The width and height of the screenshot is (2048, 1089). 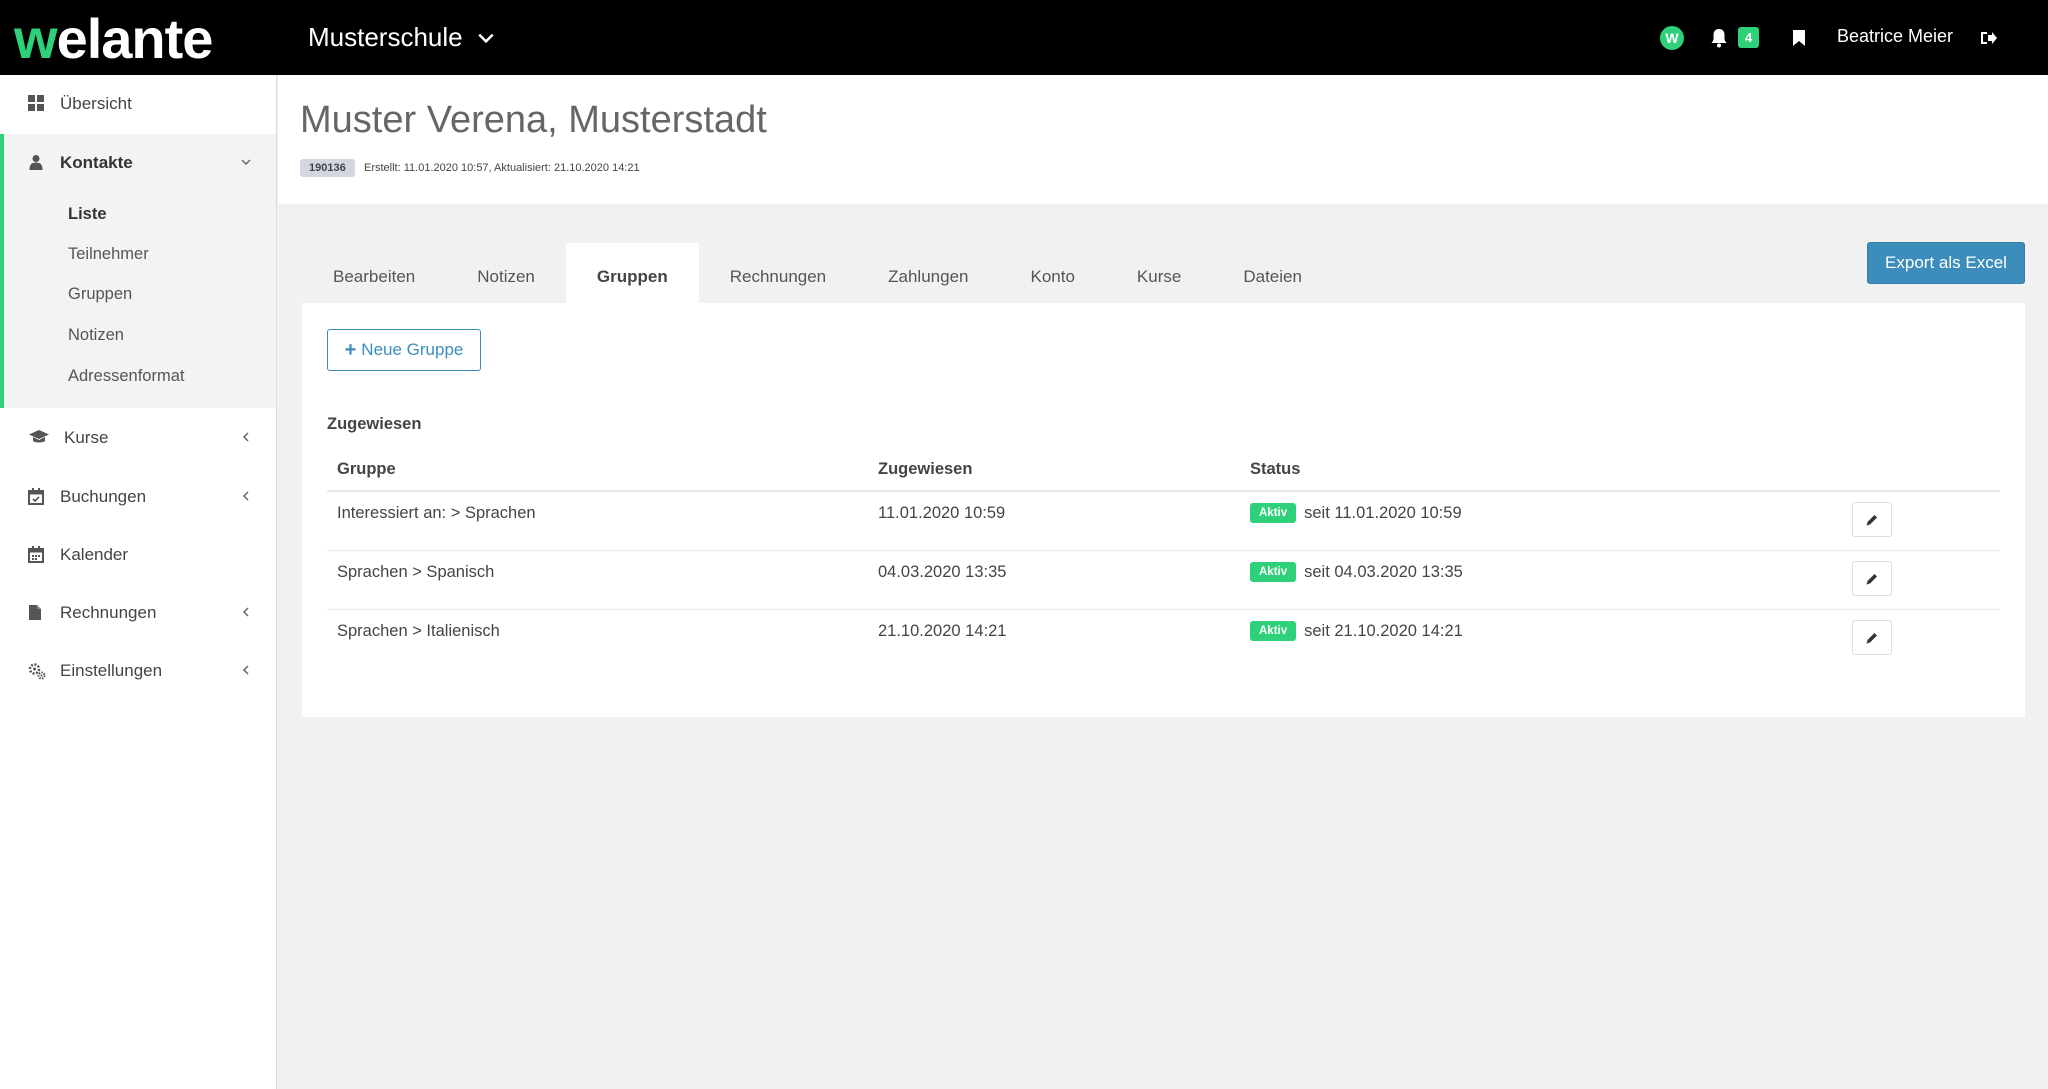 I want to click on new-group-button: + Neue Gruppe, so click(x=404, y=350).